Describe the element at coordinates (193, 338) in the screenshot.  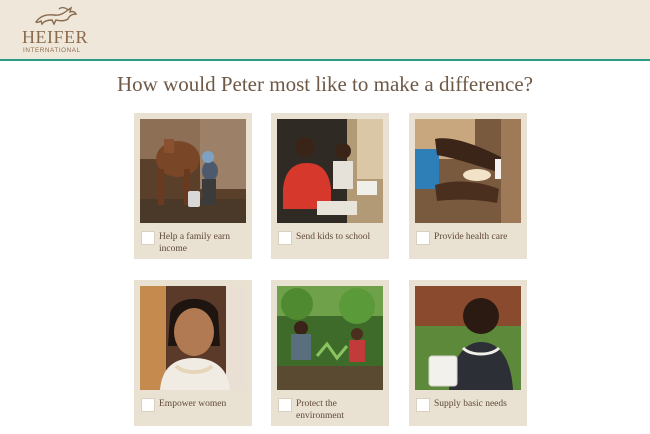
I see `woman-portrait-photo` at that location.